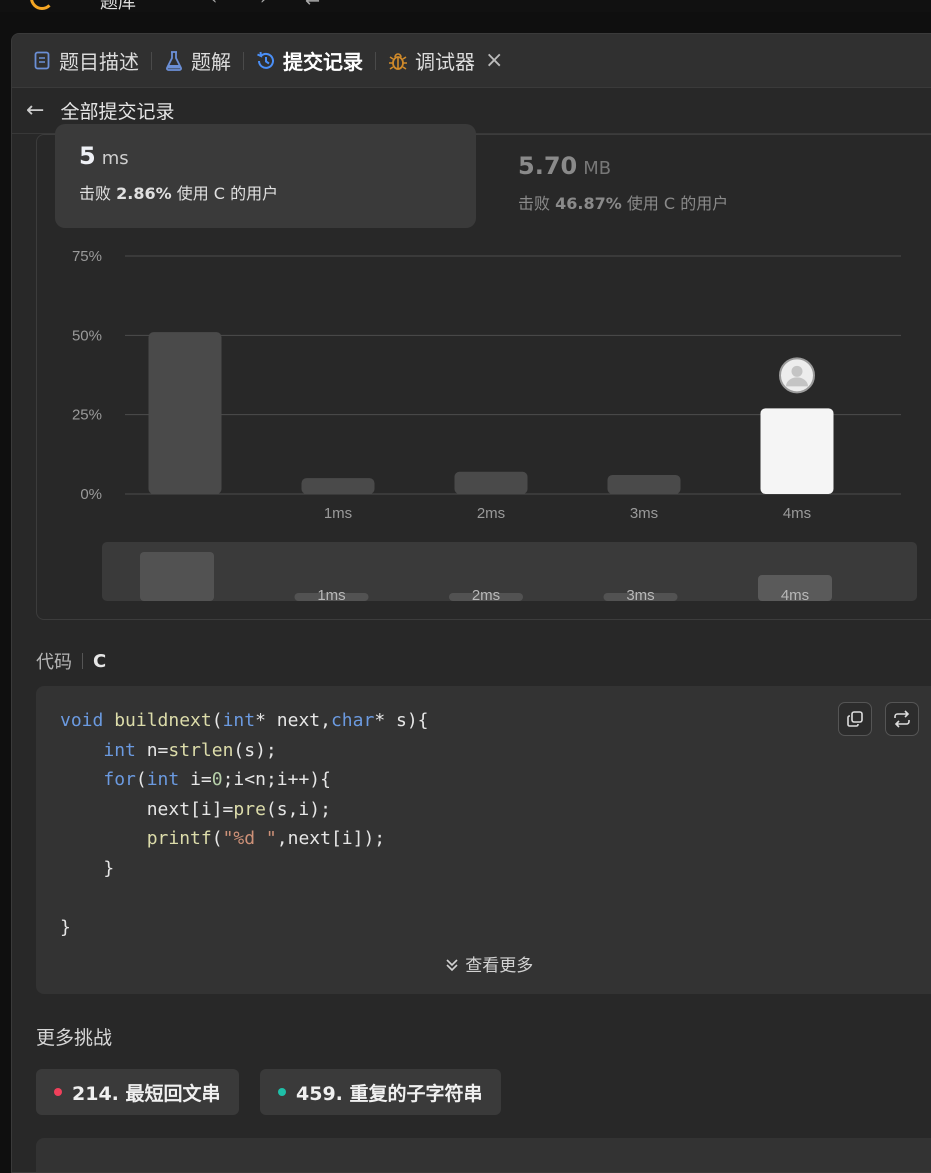 This screenshot has width=931, height=1173. Describe the element at coordinates (211, 62) in the screenshot. I see `tab-solutions-label: 题解` at that location.